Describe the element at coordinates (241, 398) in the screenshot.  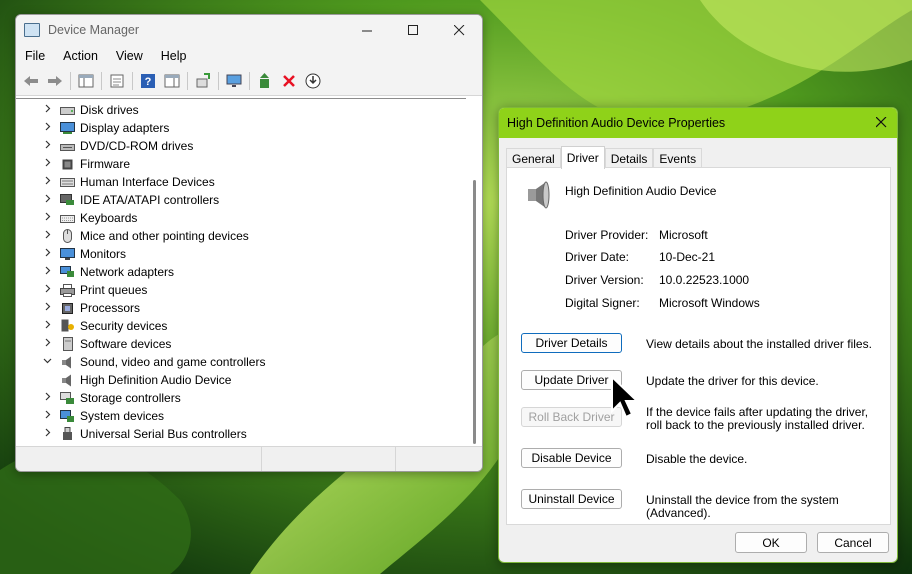
I see `device-category: Storage controllers` at that location.